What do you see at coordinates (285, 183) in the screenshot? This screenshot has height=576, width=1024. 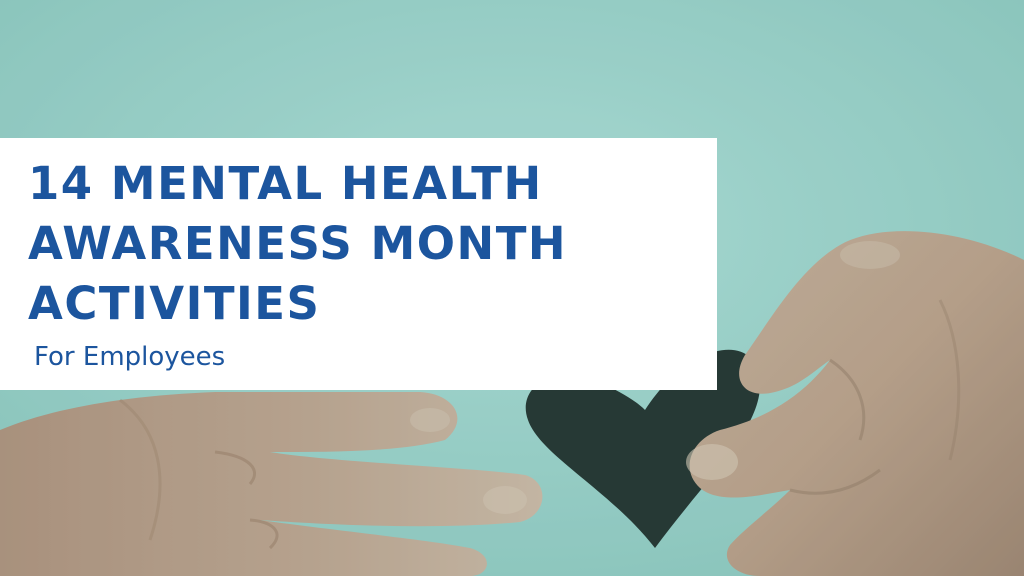 I see `title-line-1: 14 MENTAL HEALTH` at bounding box center [285, 183].